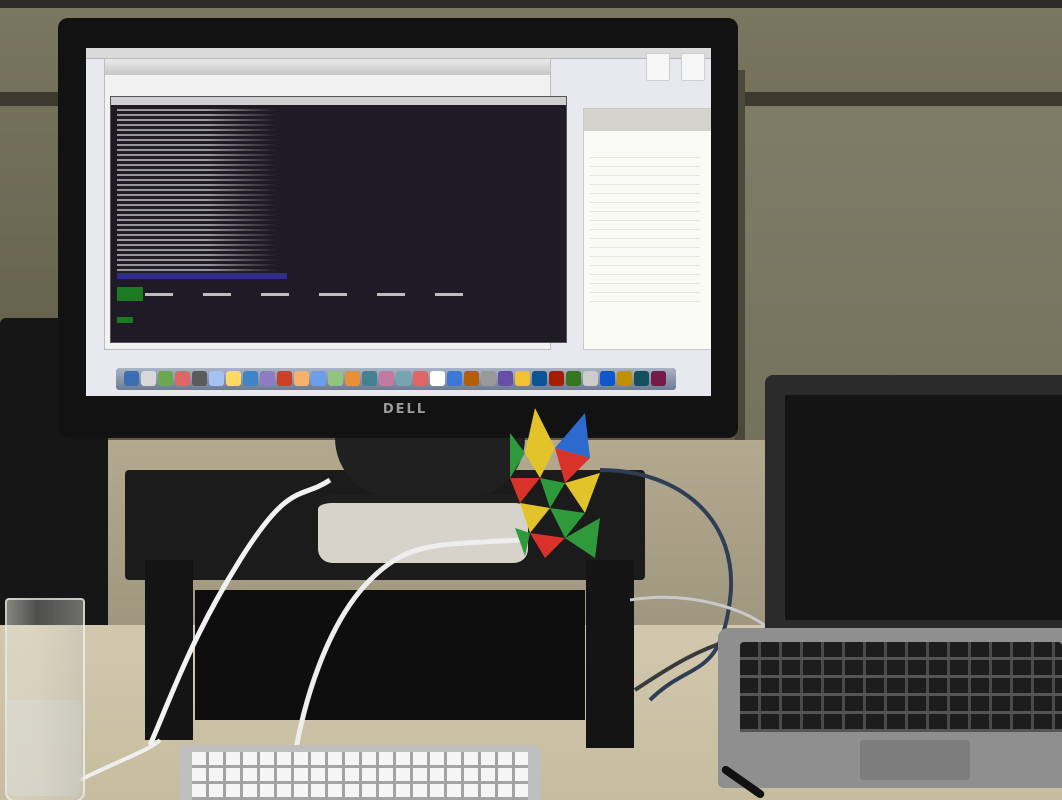 Image resolution: width=1062 pixels, height=800 pixels. Describe the element at coordinates (360, 776) in the screenshot. I see `keyboard-keys` at that location.